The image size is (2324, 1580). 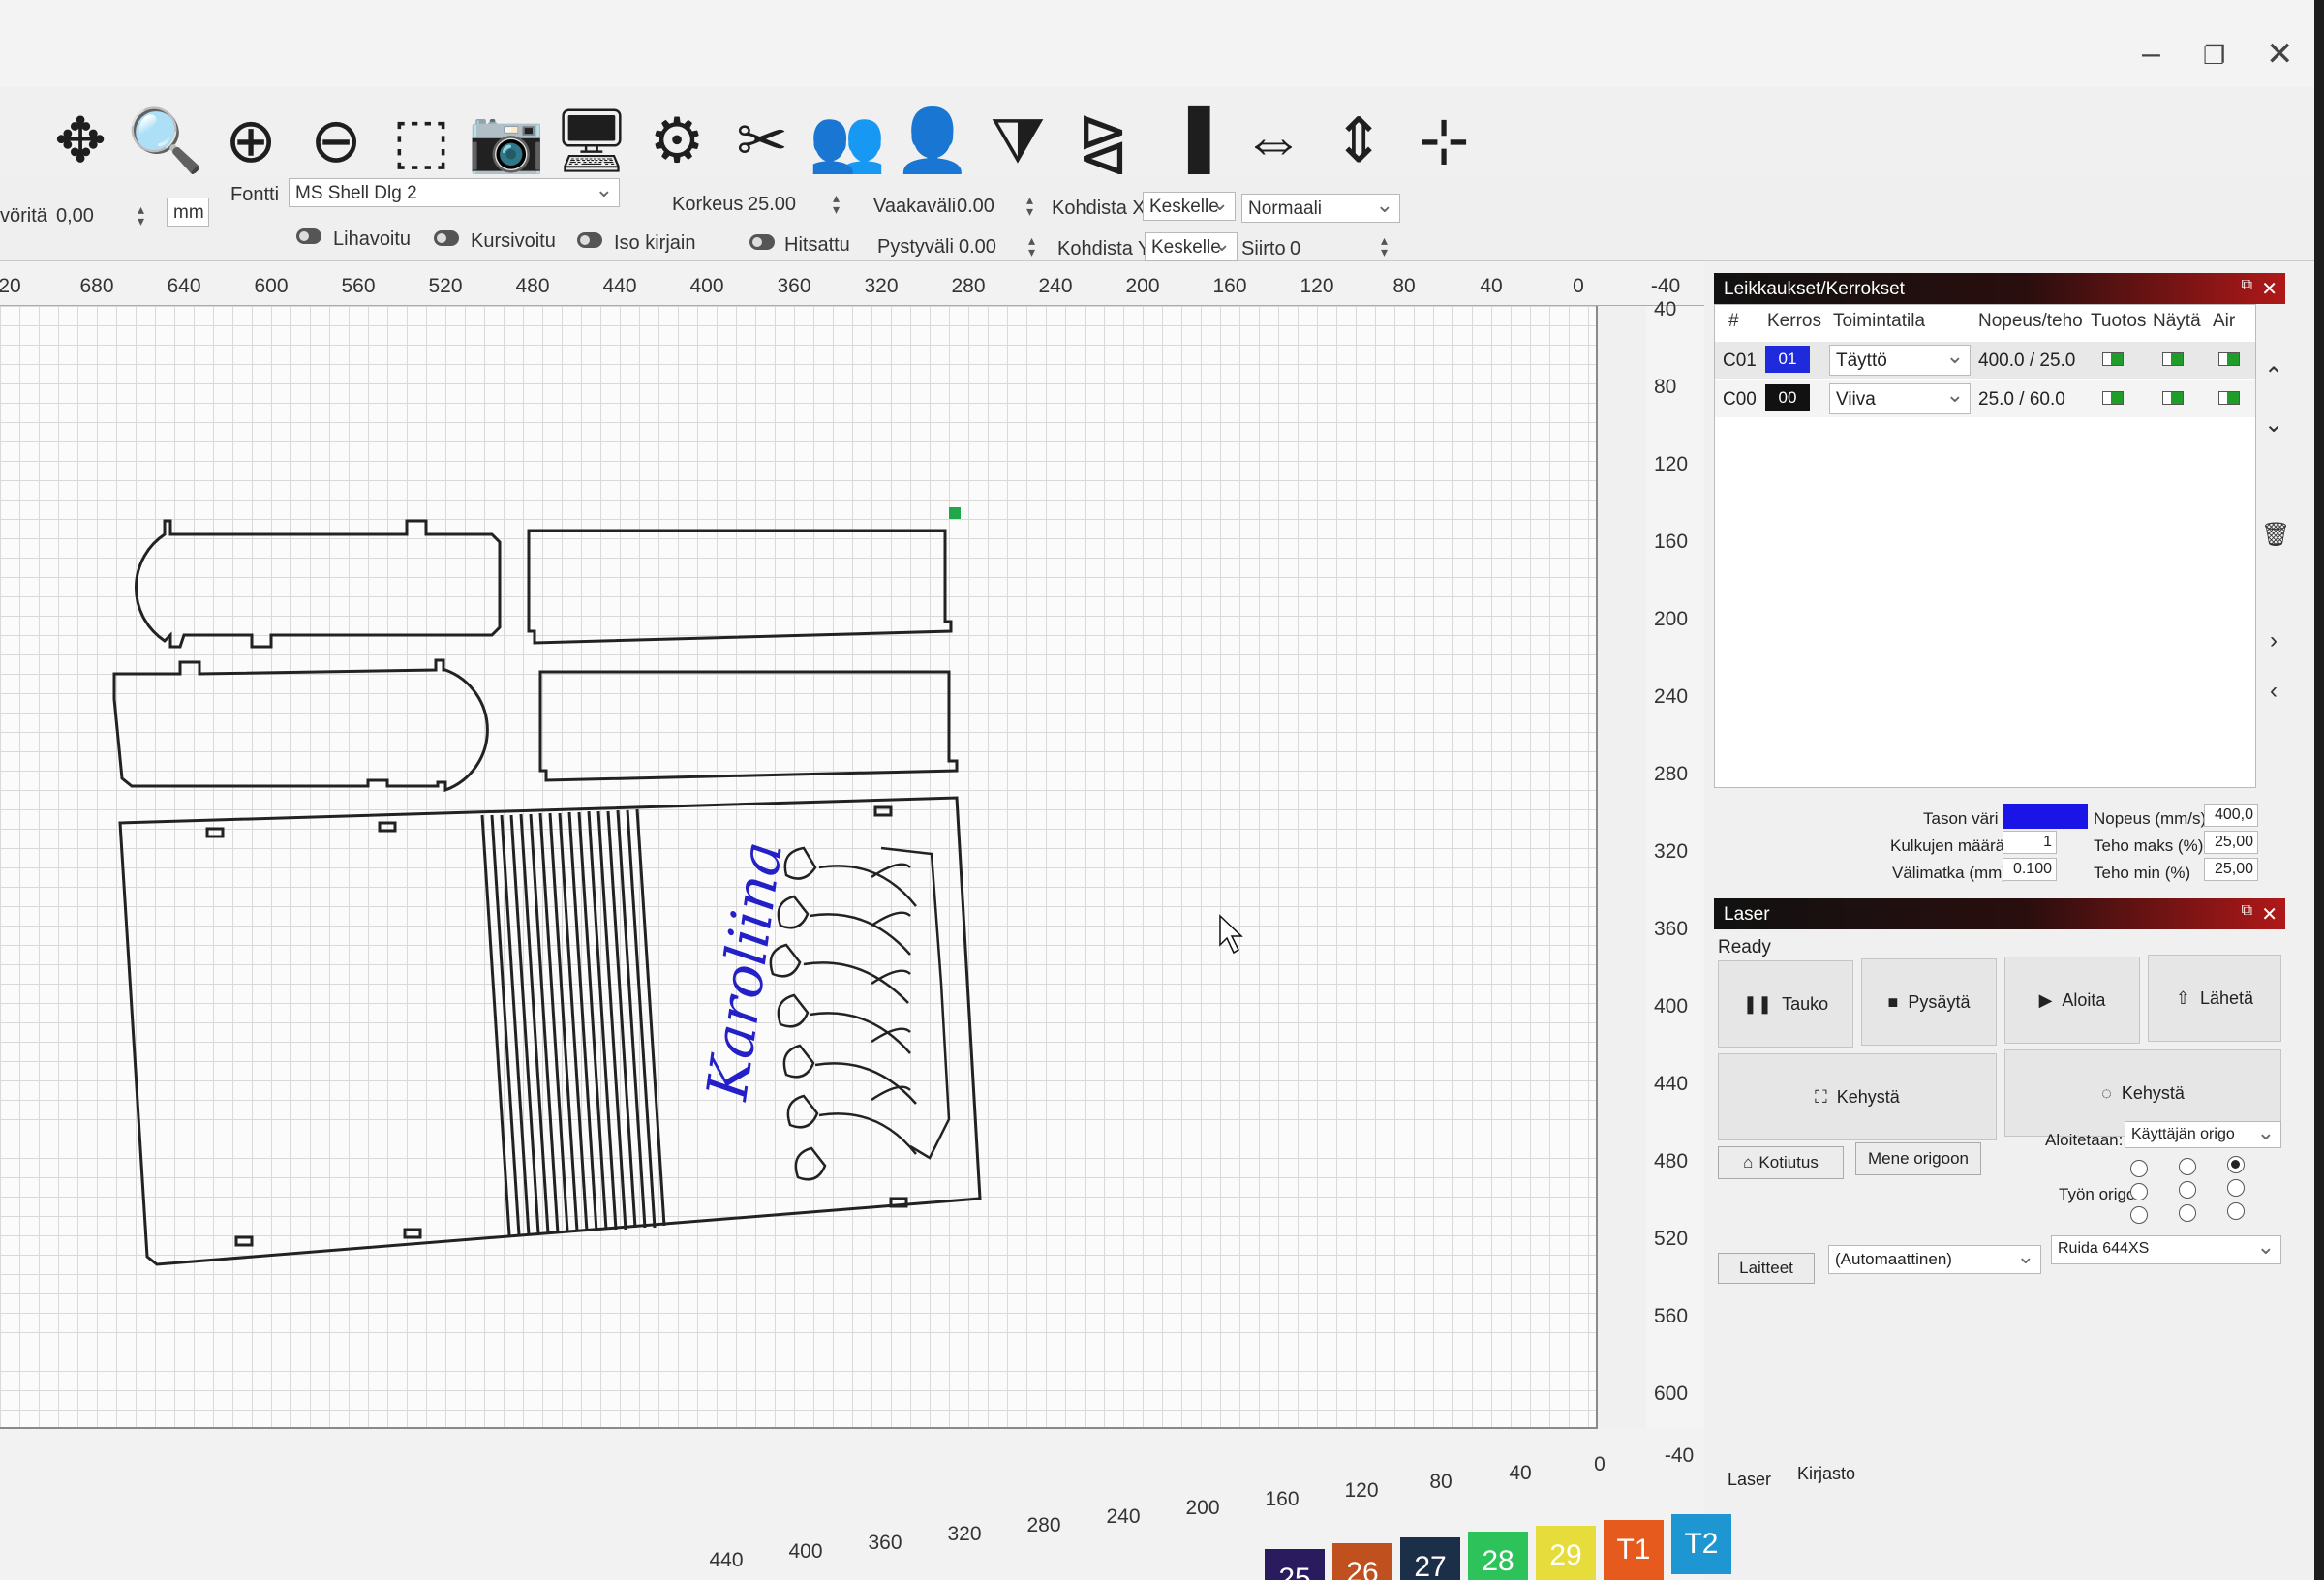 What do you see at coordinates (1985, 360) in the screenshot?
I see `layer-row: C01 01 Täyttö 400.0 / 25.0` at bounding box center [1985, 360].